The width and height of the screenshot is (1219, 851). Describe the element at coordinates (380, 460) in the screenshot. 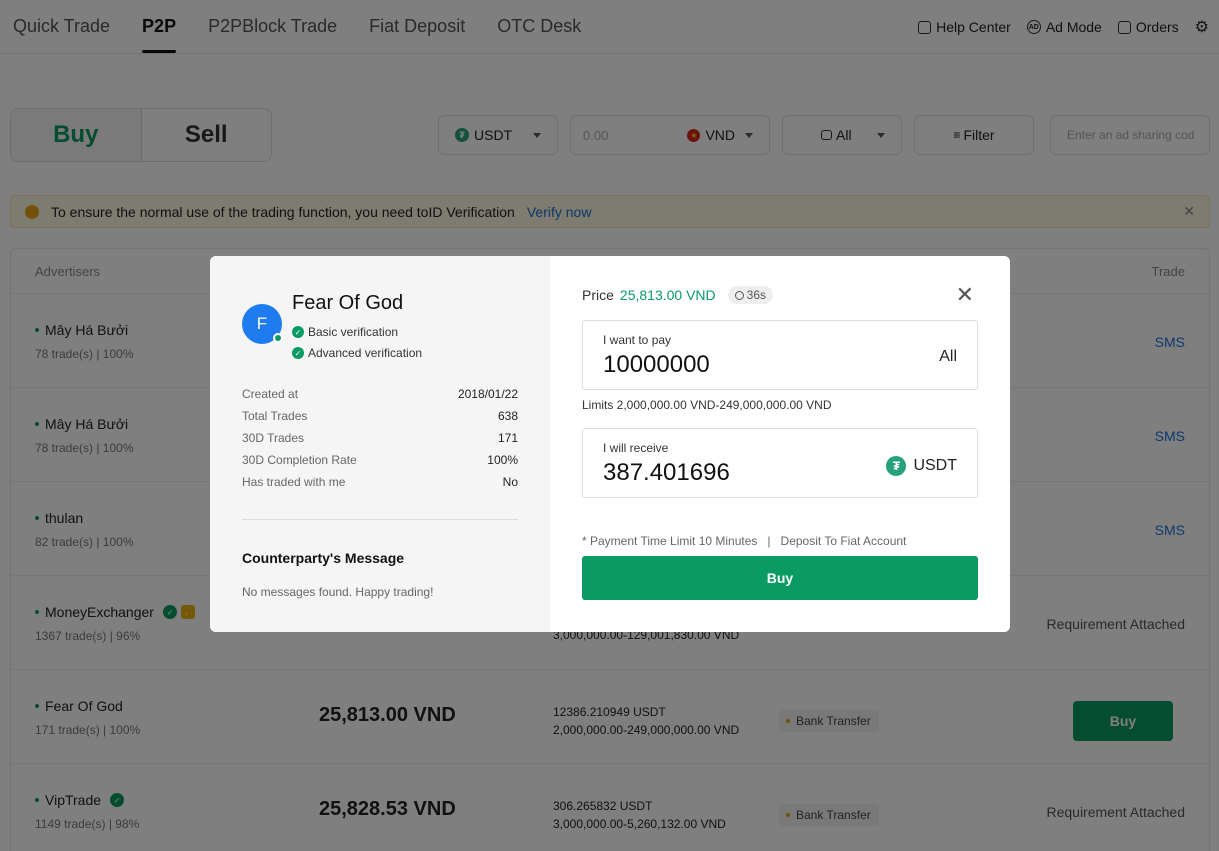

I see `info-30d-completion-rate: 30D Completion Rate 100%` at that location.